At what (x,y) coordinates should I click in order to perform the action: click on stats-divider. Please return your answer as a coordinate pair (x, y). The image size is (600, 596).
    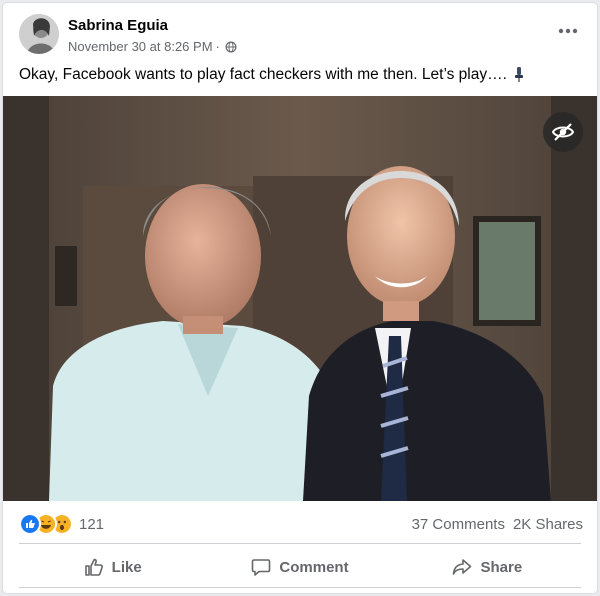
    Looking at the image, I should click on (300, 543).